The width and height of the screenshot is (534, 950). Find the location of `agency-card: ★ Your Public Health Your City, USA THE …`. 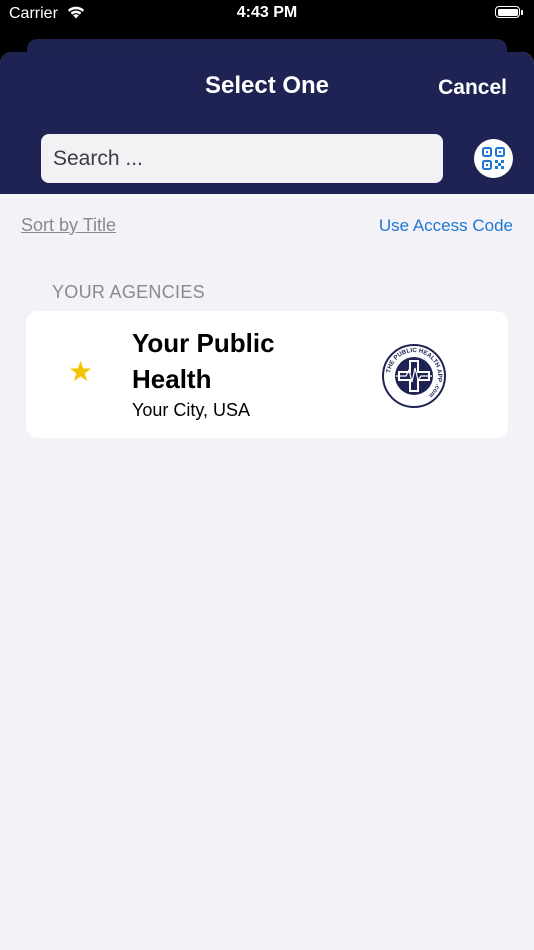

agency-card: ★ Your Public Health Your City, USA THE … is located at coordinates (267, 374).